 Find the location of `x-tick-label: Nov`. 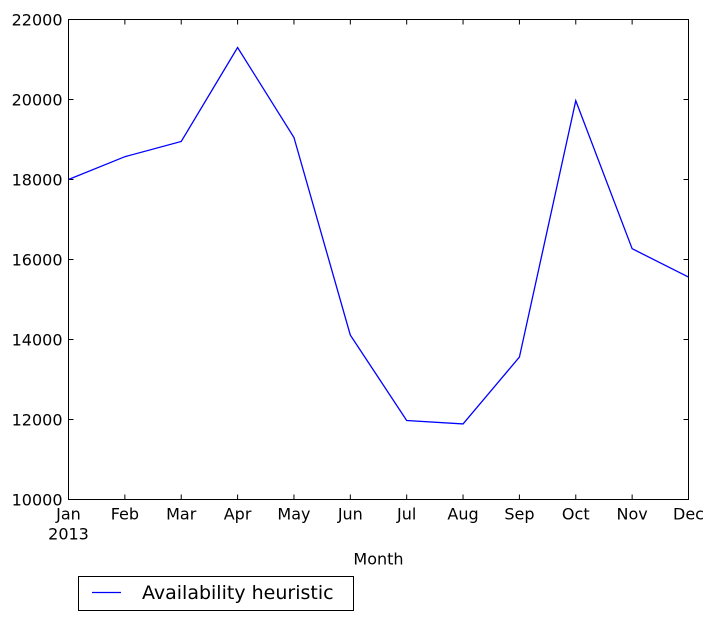

x-tick-label: Nov is located at coordinates (632, 514).